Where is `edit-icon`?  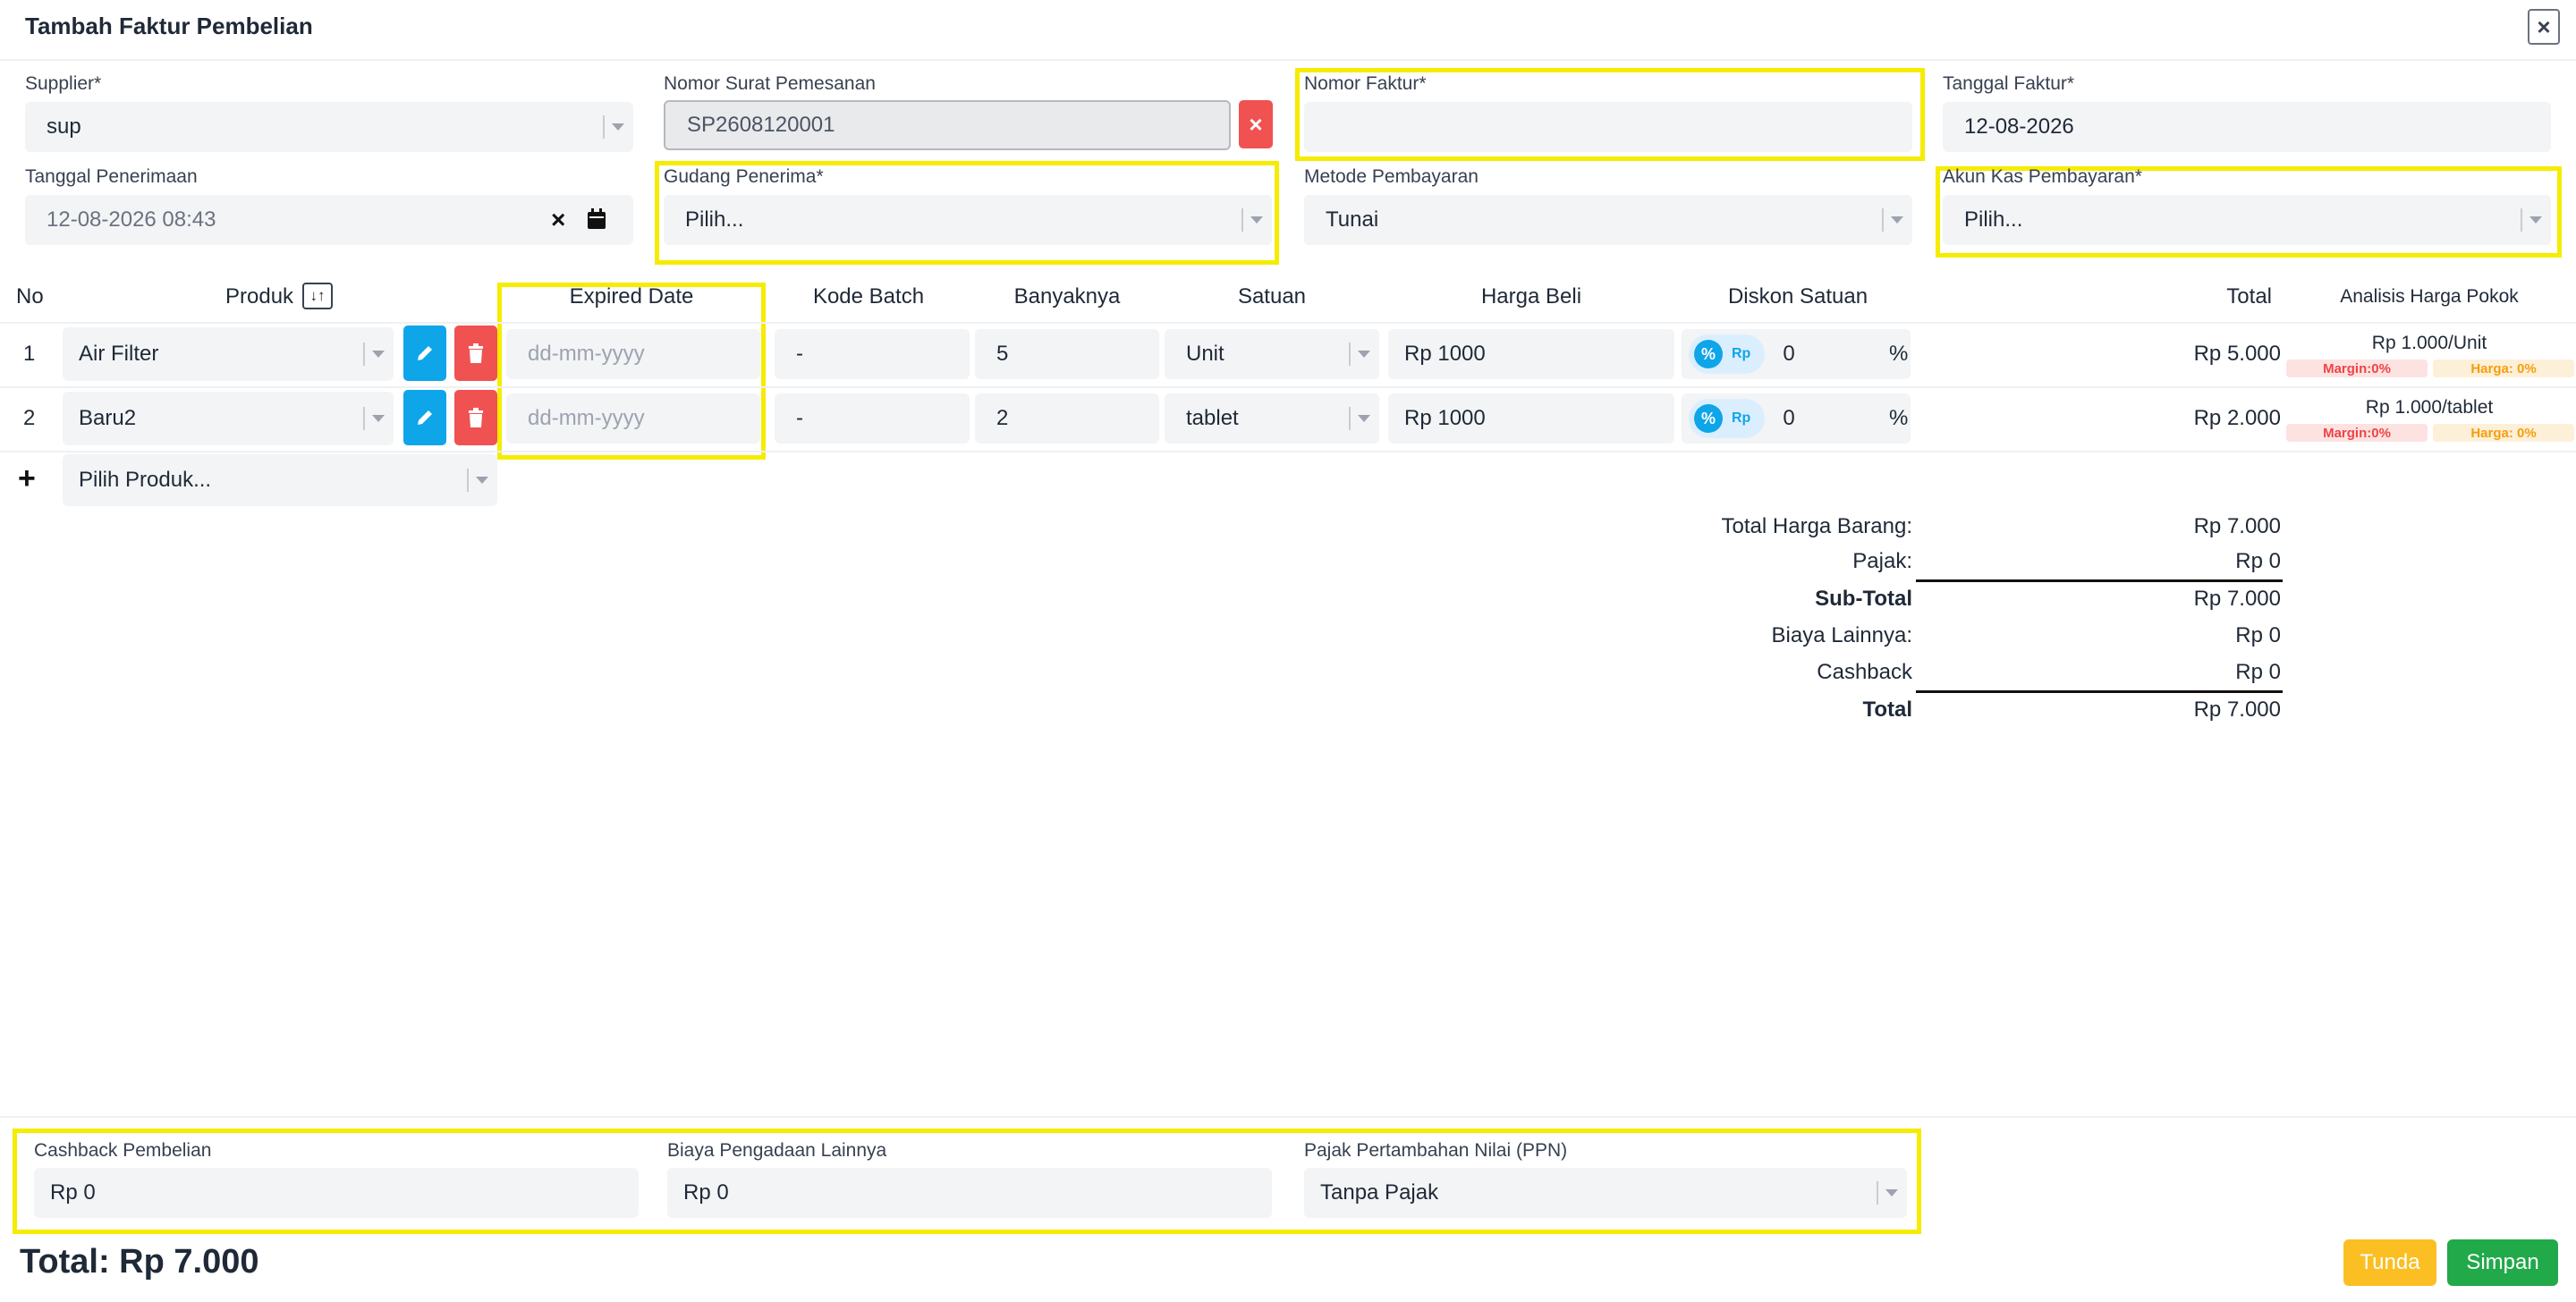
edit-icon is located at coordinates (425, 417).